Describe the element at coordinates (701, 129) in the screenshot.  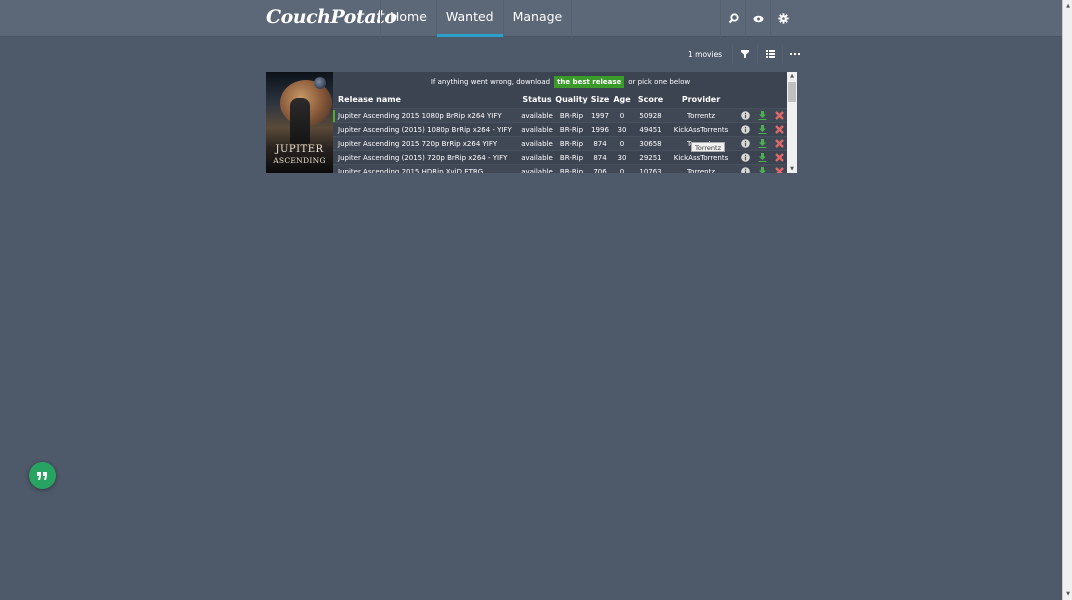
I see `release-provider: KickAssTorrents` at that location.